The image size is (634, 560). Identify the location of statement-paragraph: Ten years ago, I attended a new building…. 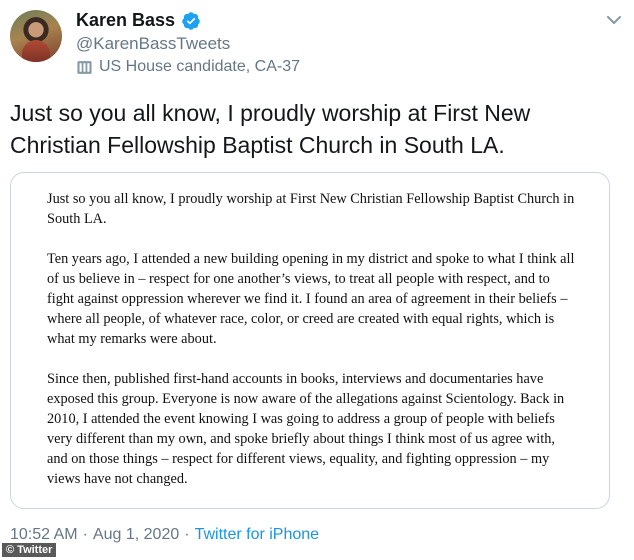
(311, 299).